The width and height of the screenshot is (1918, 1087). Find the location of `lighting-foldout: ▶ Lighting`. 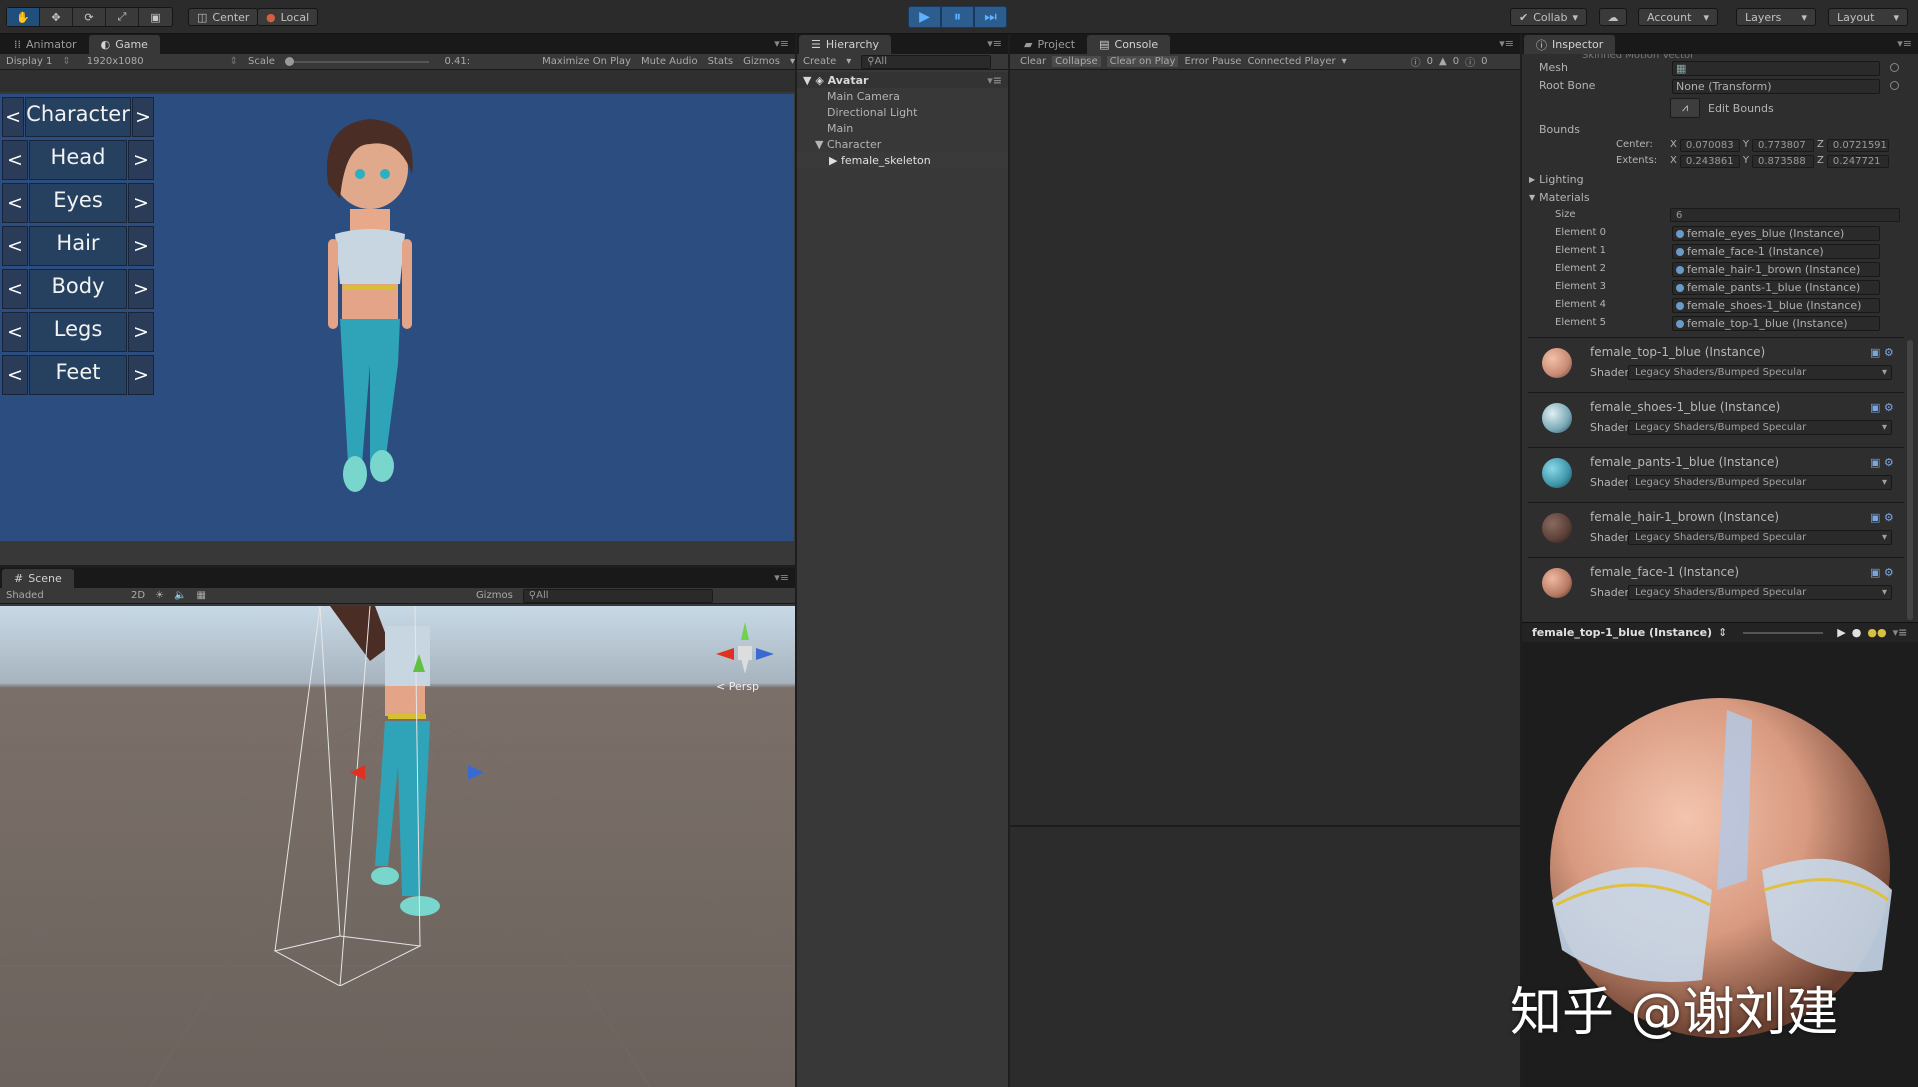

lighting-foldout: ▶ Lighting is located at coordinates (1556, 179).